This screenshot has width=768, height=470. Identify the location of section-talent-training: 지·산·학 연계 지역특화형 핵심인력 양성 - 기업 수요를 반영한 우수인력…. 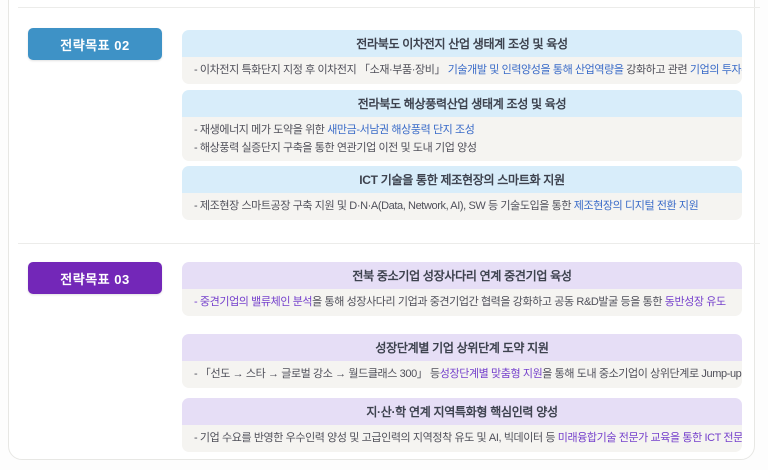
(462, 425).